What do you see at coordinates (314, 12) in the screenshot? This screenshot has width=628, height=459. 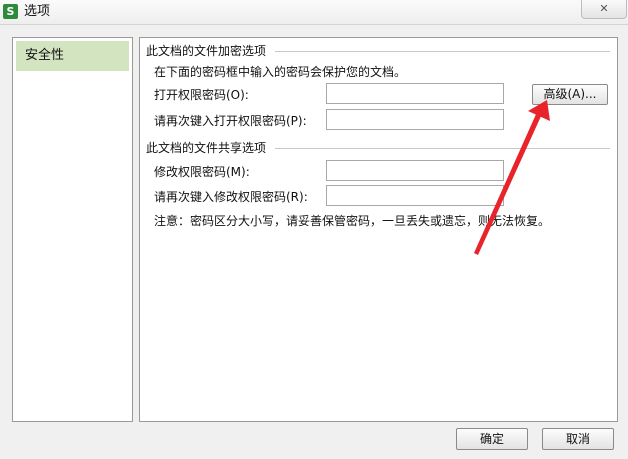 I see `title-bar: S 选项 ✕` at bounding box center [314, 12].